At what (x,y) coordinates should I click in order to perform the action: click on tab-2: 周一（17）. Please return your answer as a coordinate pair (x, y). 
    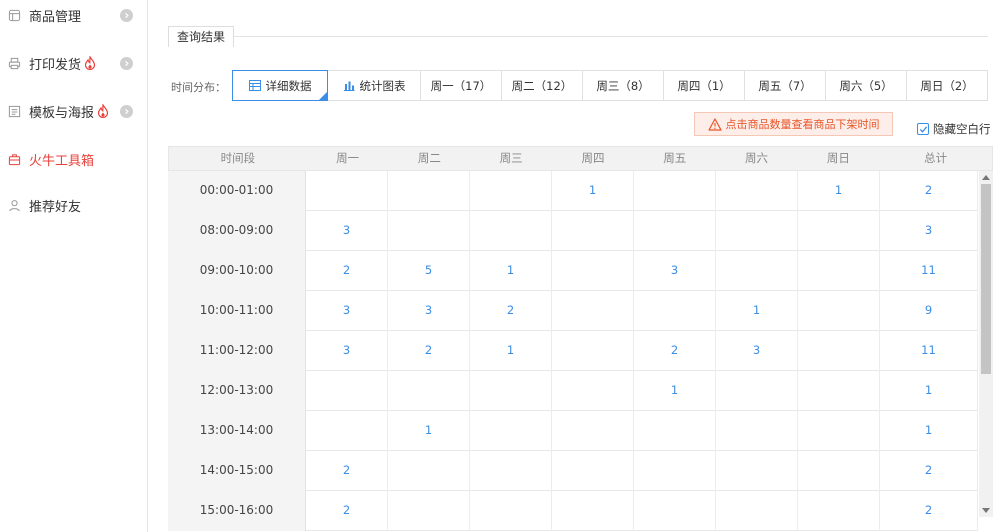
    Looking at the image, I should click on (461, 85).